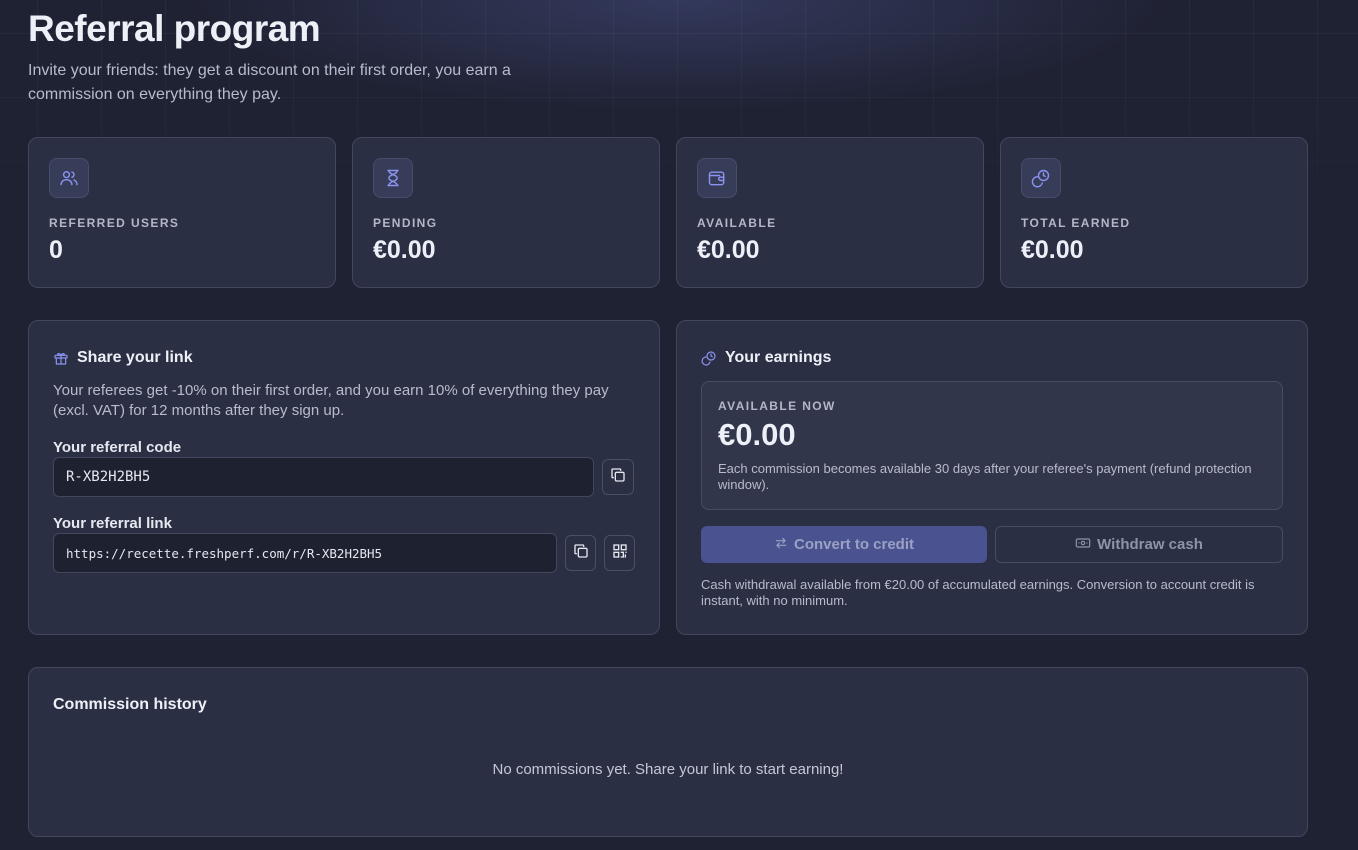 Image resolution: width=1358 pixels, height=850 pixels. Describe the element at coordinates (56, 250) in the screenshot. I see `stat-value: 0` at that location.